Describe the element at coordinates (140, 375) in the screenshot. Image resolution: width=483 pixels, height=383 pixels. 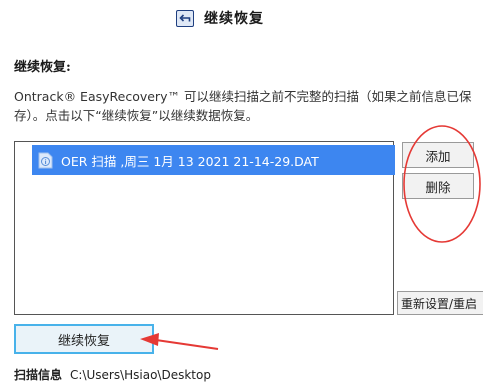
I see `scan-info-value: C:\Users\Hsiao\Desktop` at that location.